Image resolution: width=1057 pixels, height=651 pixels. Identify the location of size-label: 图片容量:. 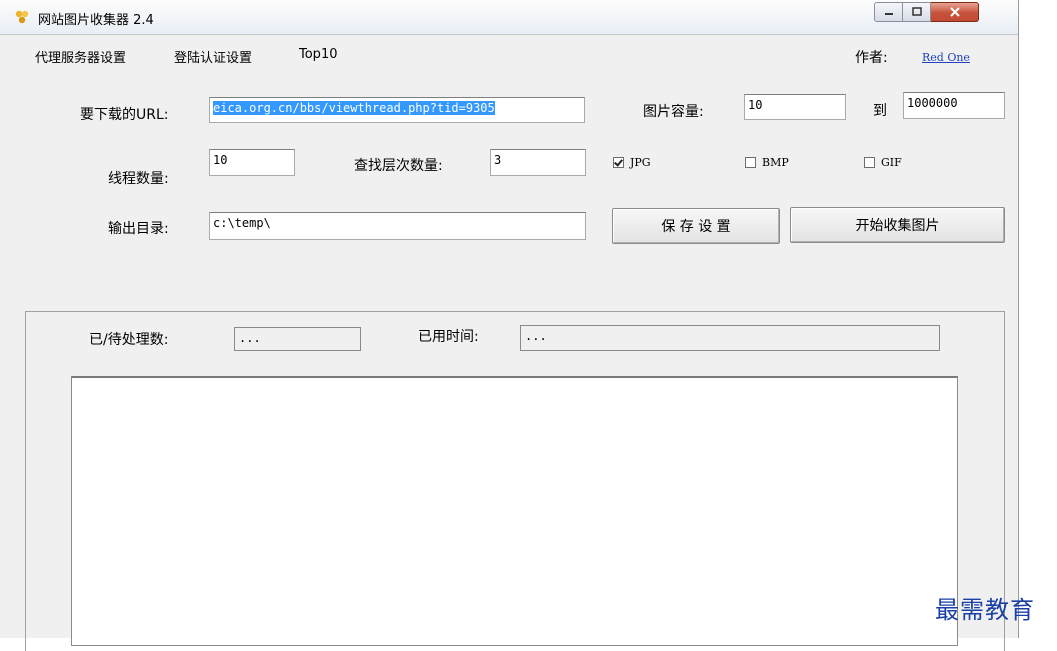
(673, 112).